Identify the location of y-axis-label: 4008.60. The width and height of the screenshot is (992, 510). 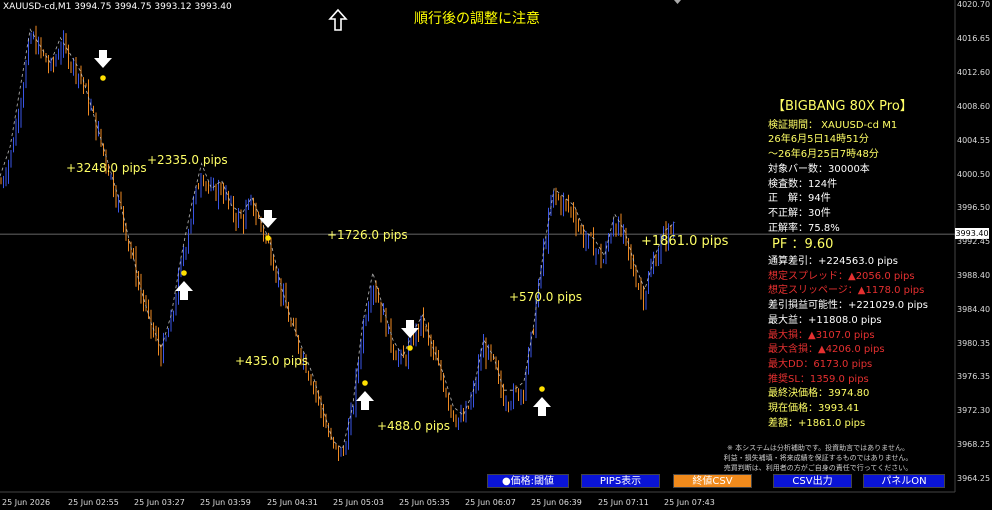
(974, 106).